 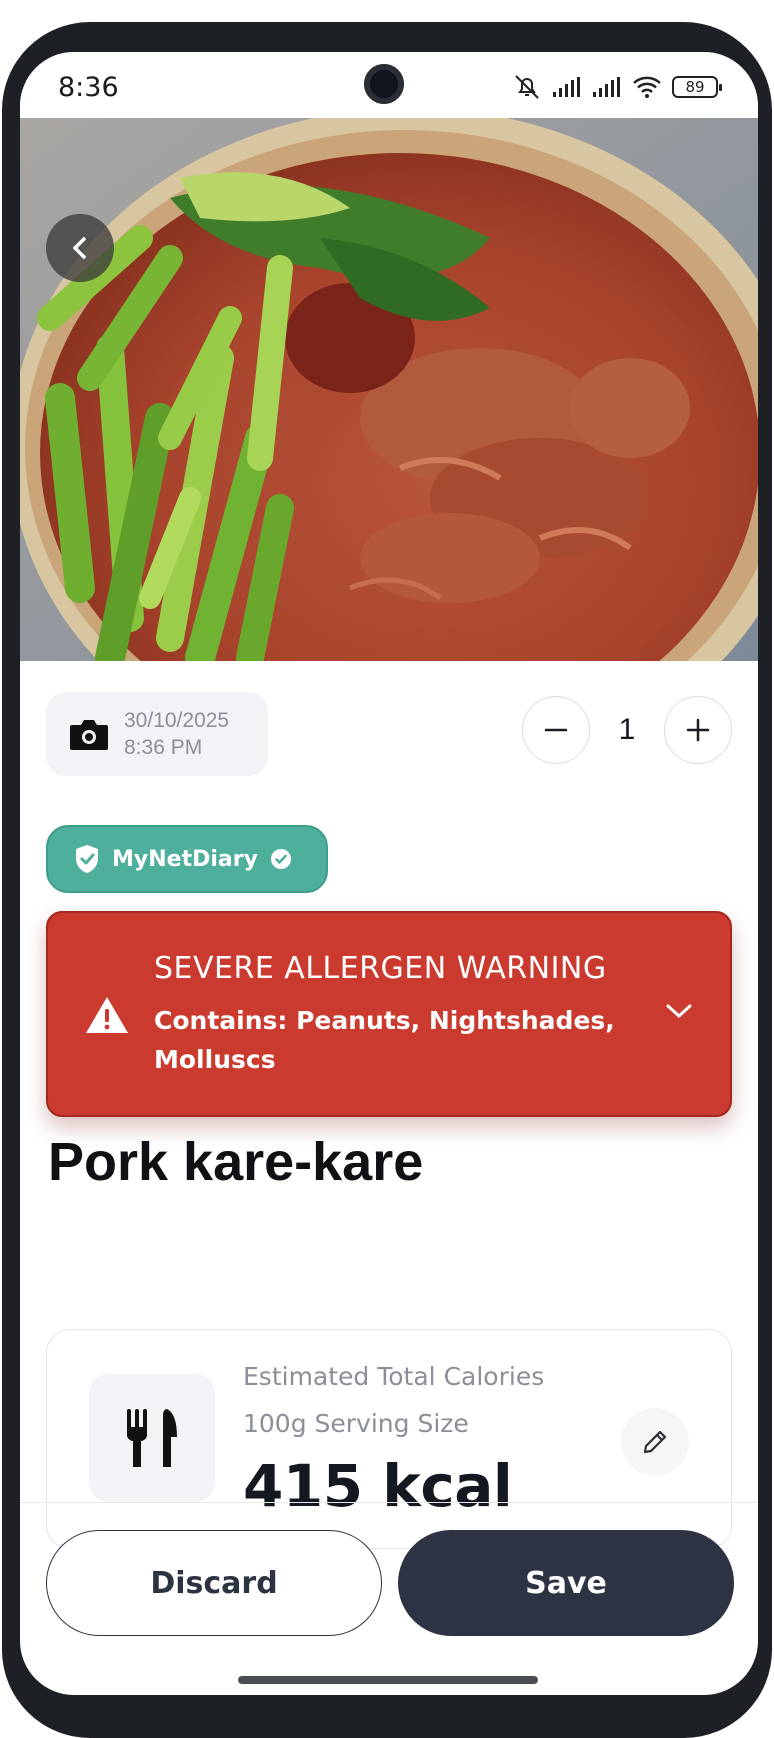 What do you see at coordinates (380, 968) in the screenshot?
I see `allergen-warning-title: SEVERE ALLERGEN WARNING` at bounding box center [380, 968].